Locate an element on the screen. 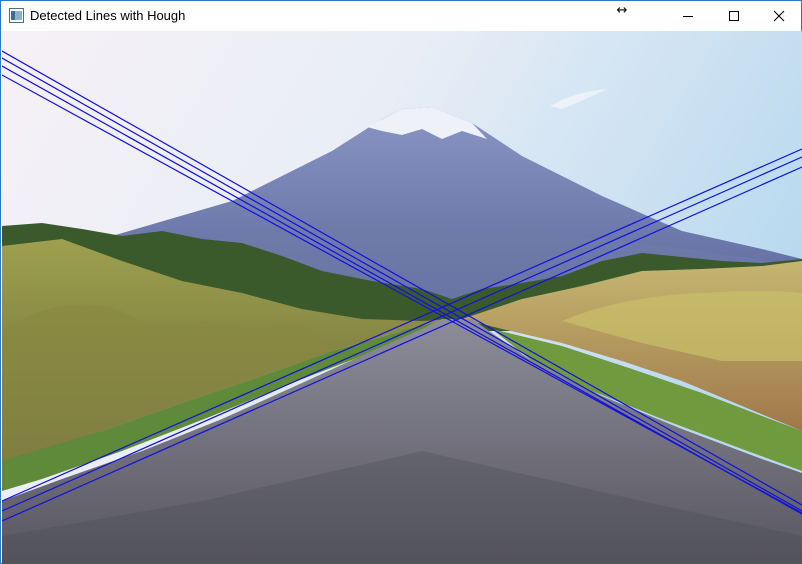 Image resolution: width=802 pixels, height=564 pixels. close-icon is located at coordinates (779, 16).